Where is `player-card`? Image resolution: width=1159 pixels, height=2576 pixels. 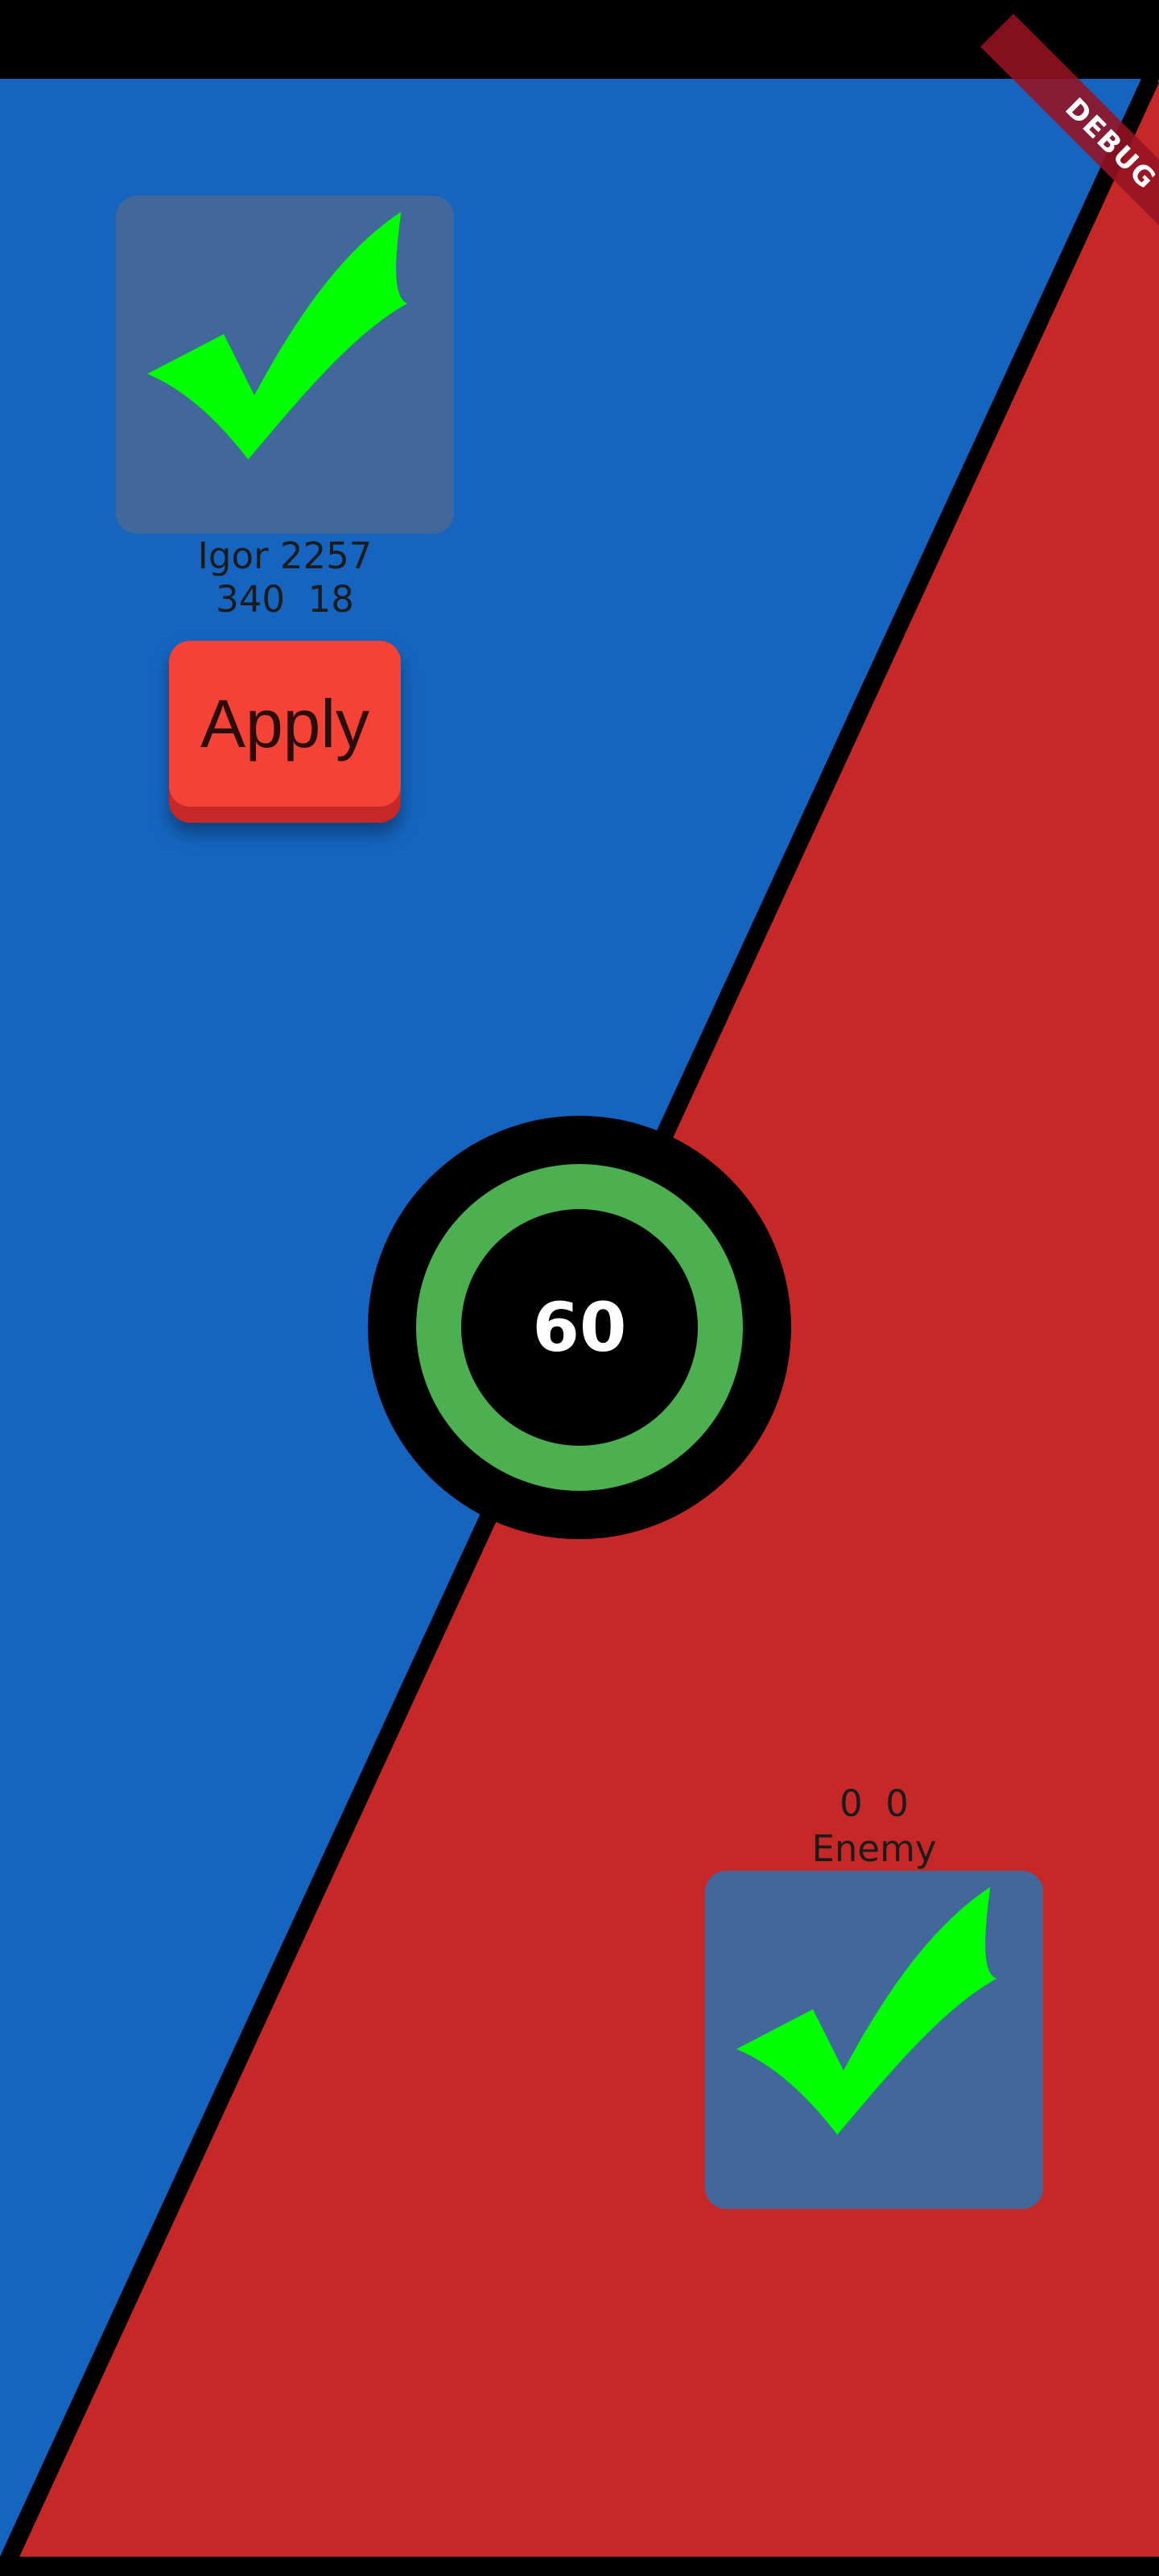
player-card is located at coordinates (285, 365).